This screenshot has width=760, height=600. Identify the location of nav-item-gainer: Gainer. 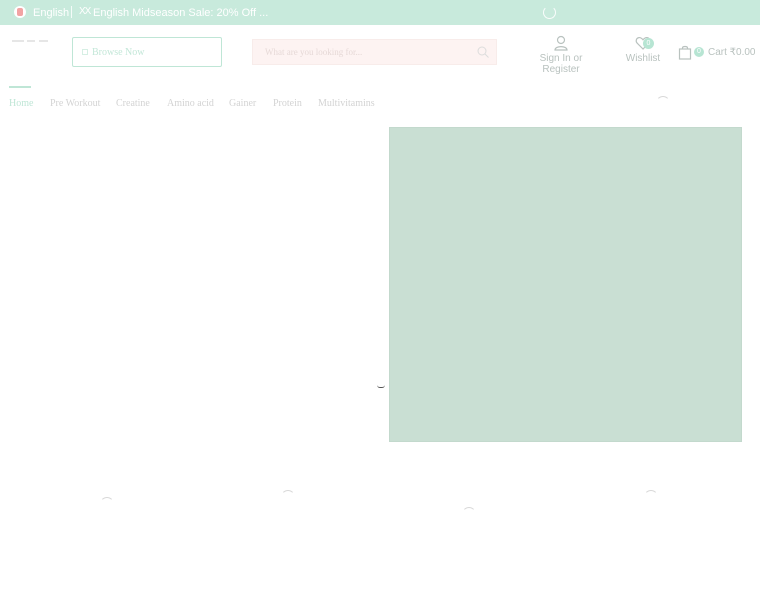
(242, 103).